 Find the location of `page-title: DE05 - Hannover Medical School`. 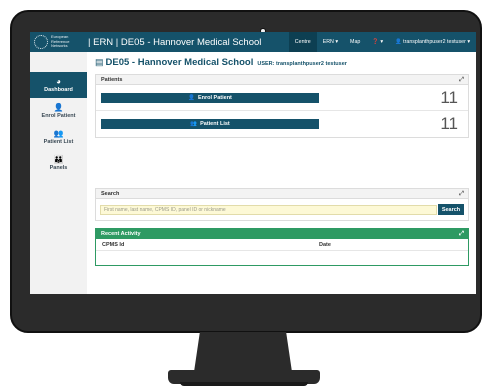

page-title: DE05 - Hannover Medical School is located at coordinates (179, 62).